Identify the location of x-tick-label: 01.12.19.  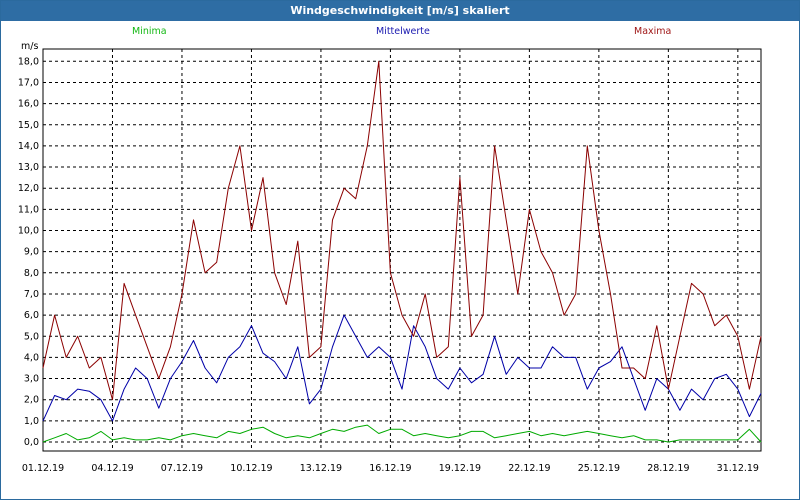
(43, 468).